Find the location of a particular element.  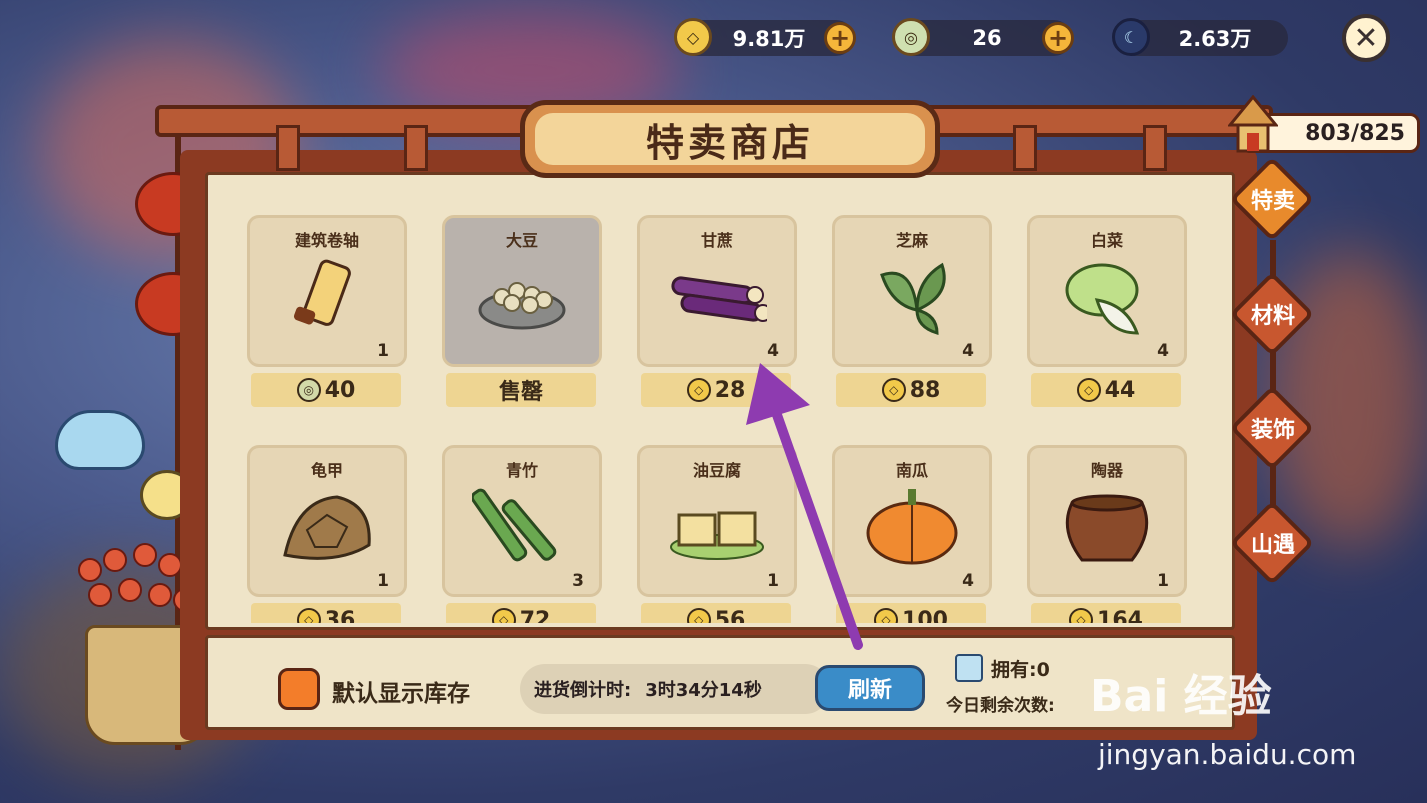

item-price-value: 164 is located at coordinates (1120, 615).